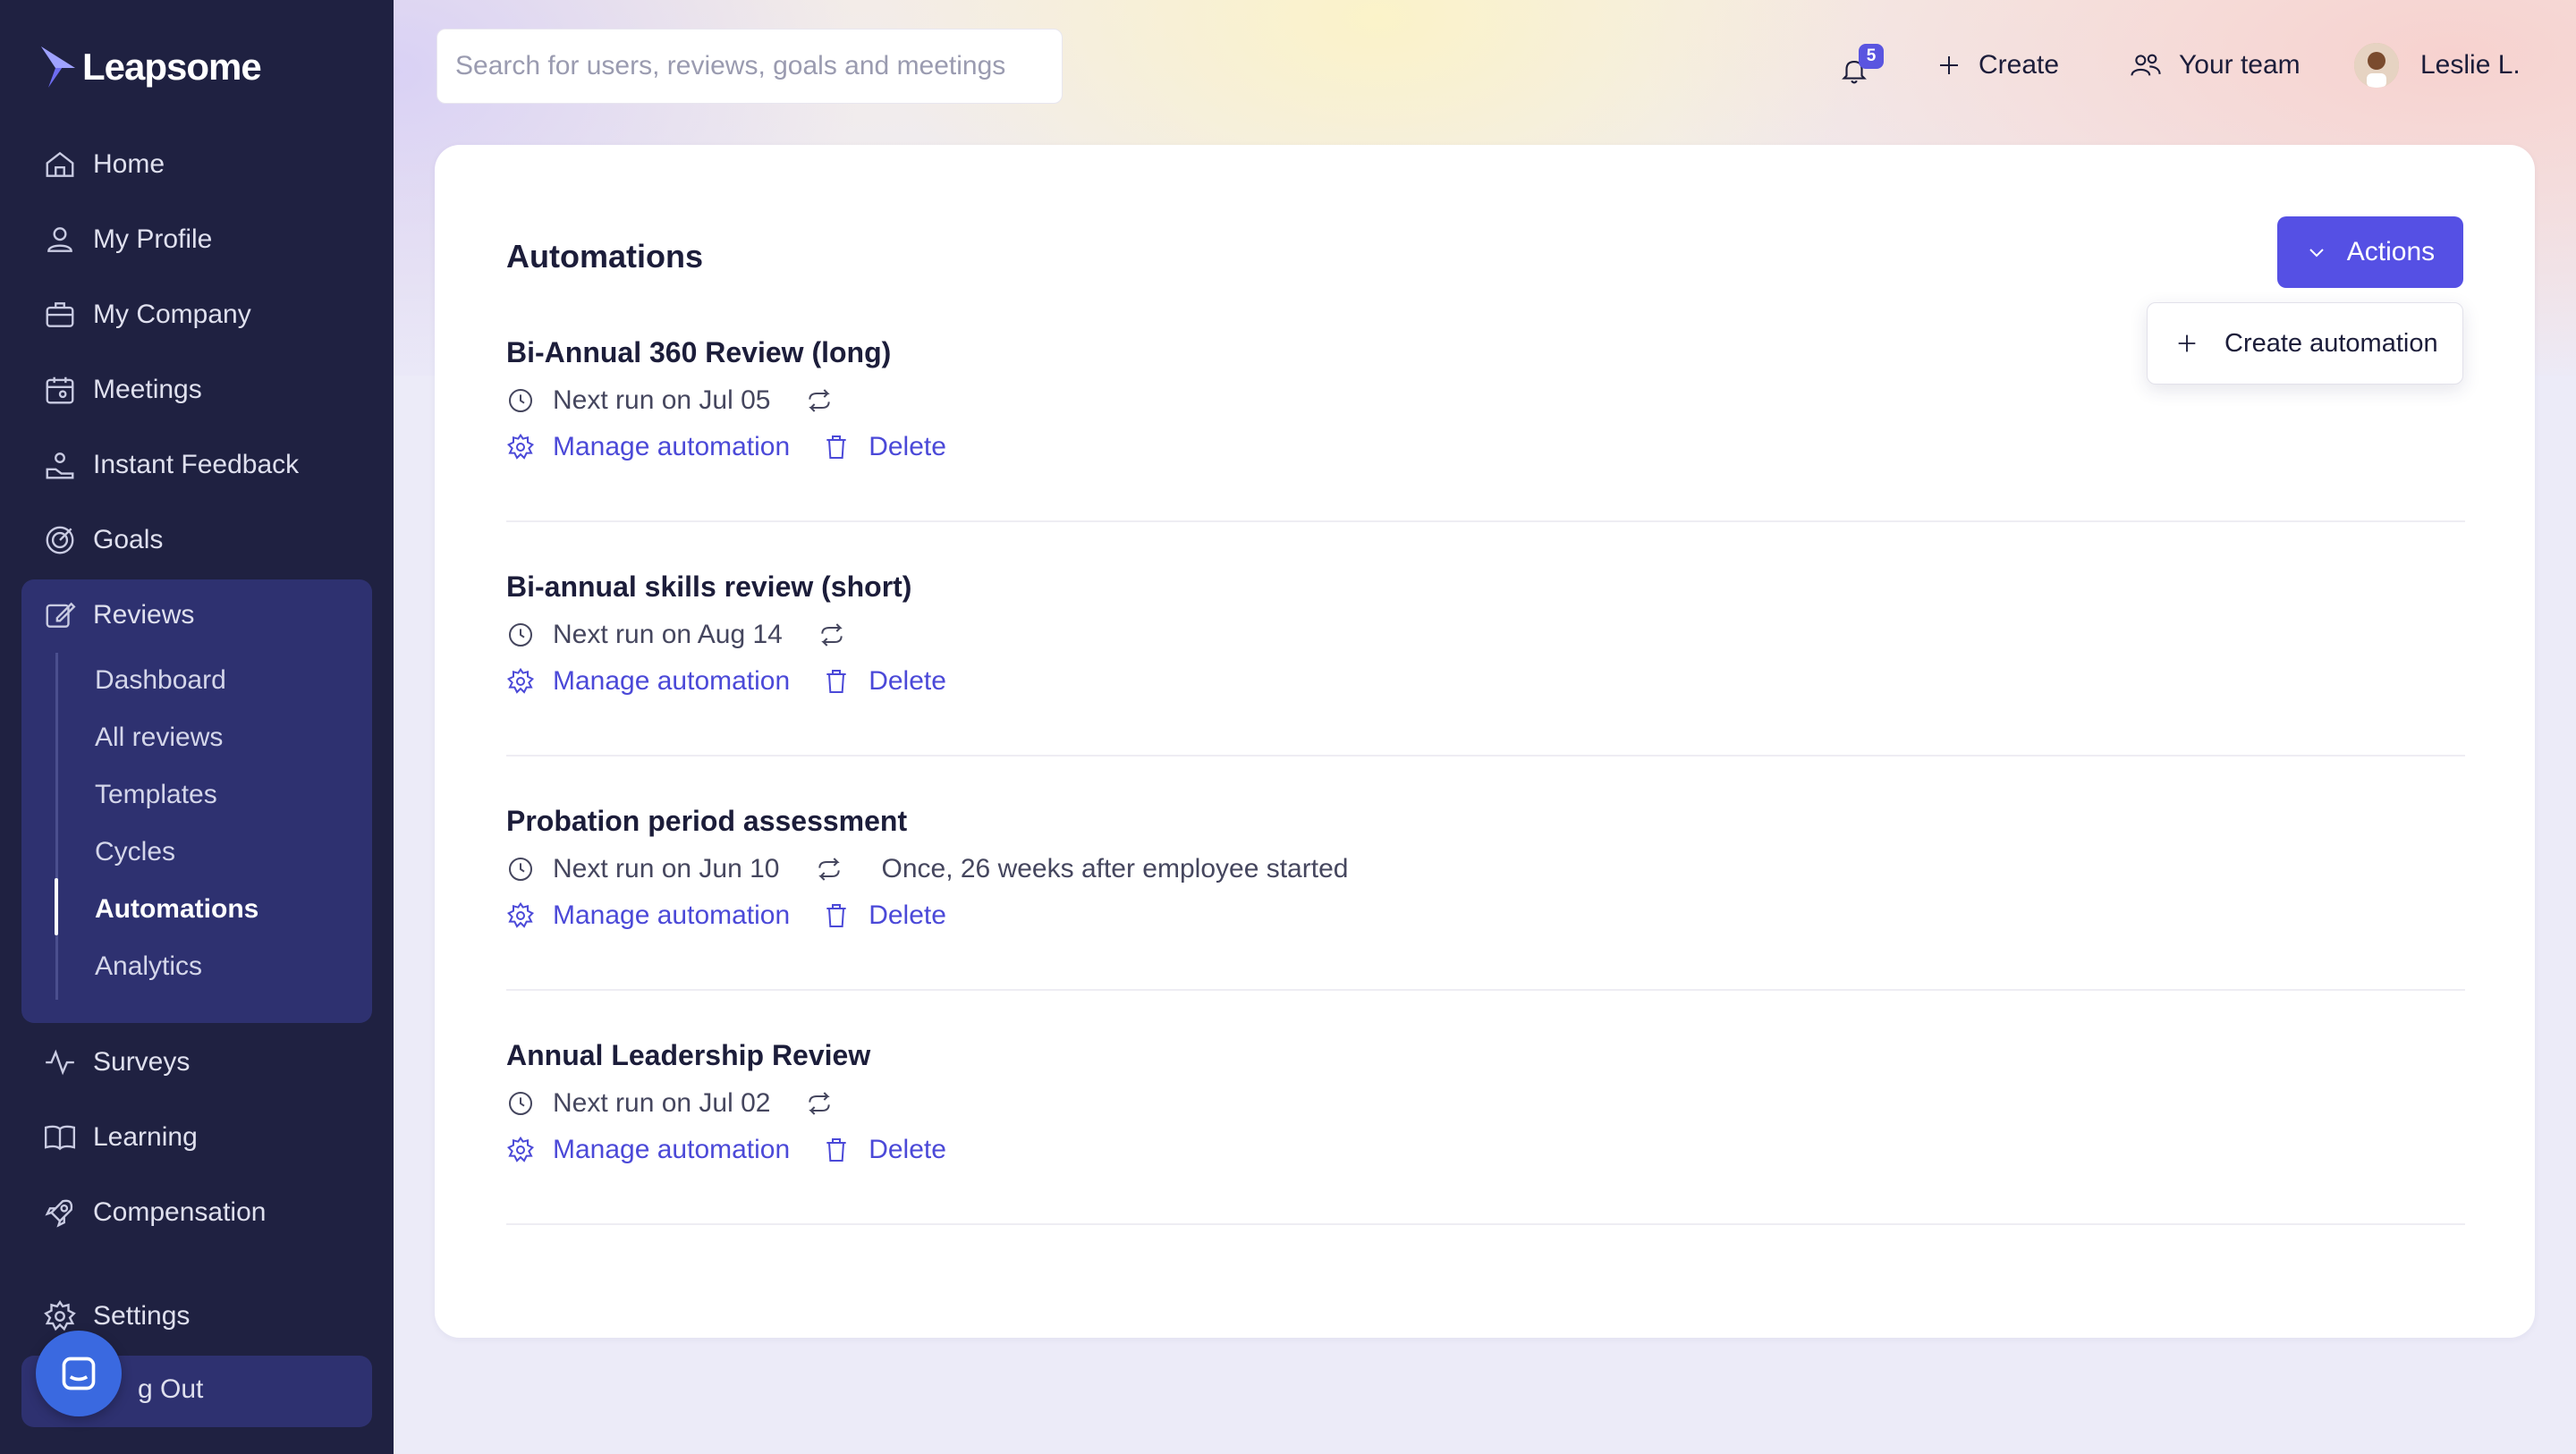 Image resolution: width=2576 pixels, height=1454 pixels. I want to click on user-name: Leslie L., so click(2470, 65).